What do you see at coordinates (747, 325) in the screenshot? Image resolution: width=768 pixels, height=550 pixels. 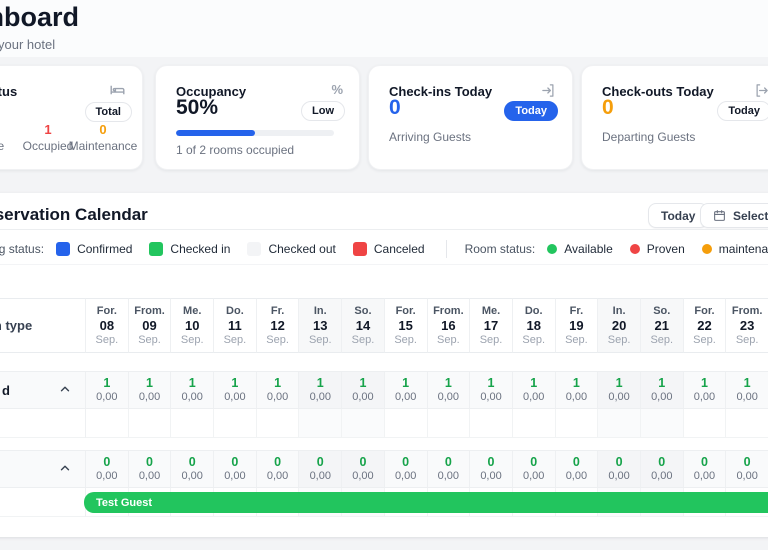 I see `date-header-23: From. 23 Sep.` at bounding box center [747, 325].